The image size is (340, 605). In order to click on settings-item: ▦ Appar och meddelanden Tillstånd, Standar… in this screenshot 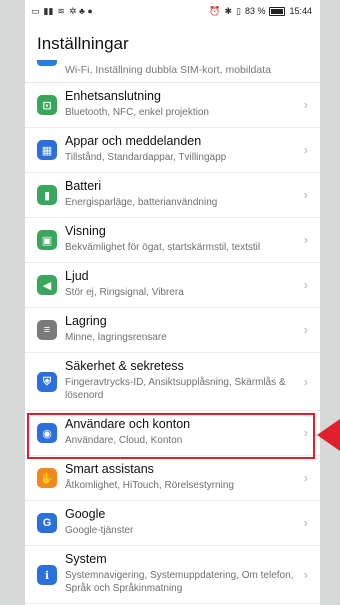, I will do `click(172, 150)`.